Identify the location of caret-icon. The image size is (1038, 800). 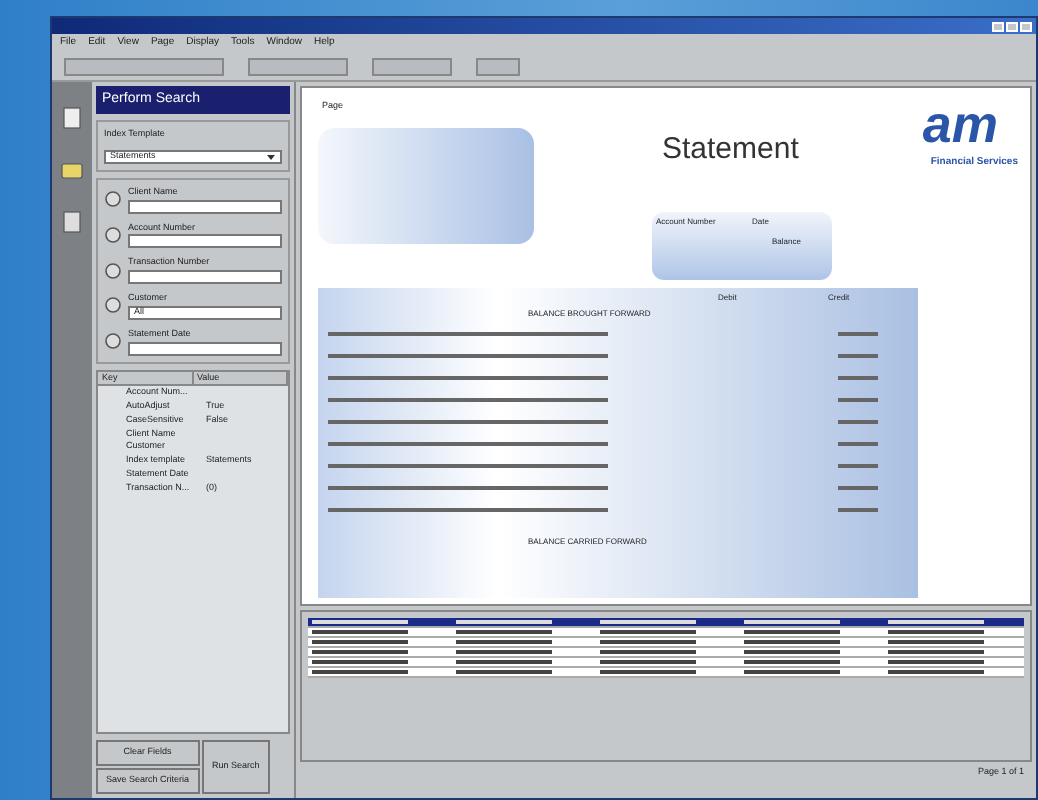
(271, 156).